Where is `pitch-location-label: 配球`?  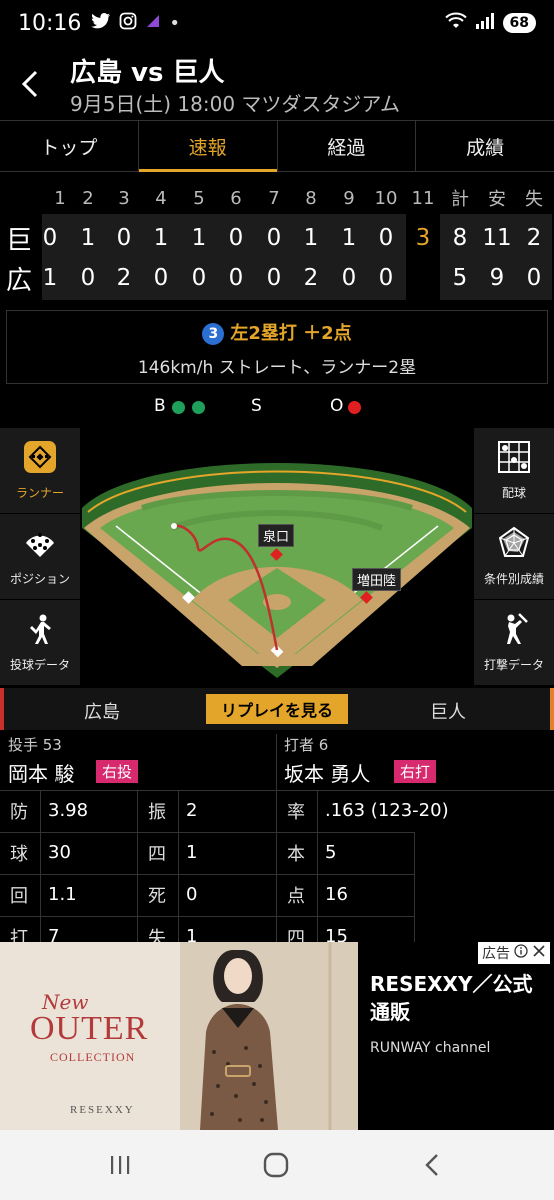 pitch-location-label: 配球 is located at coordinates (513, 493).